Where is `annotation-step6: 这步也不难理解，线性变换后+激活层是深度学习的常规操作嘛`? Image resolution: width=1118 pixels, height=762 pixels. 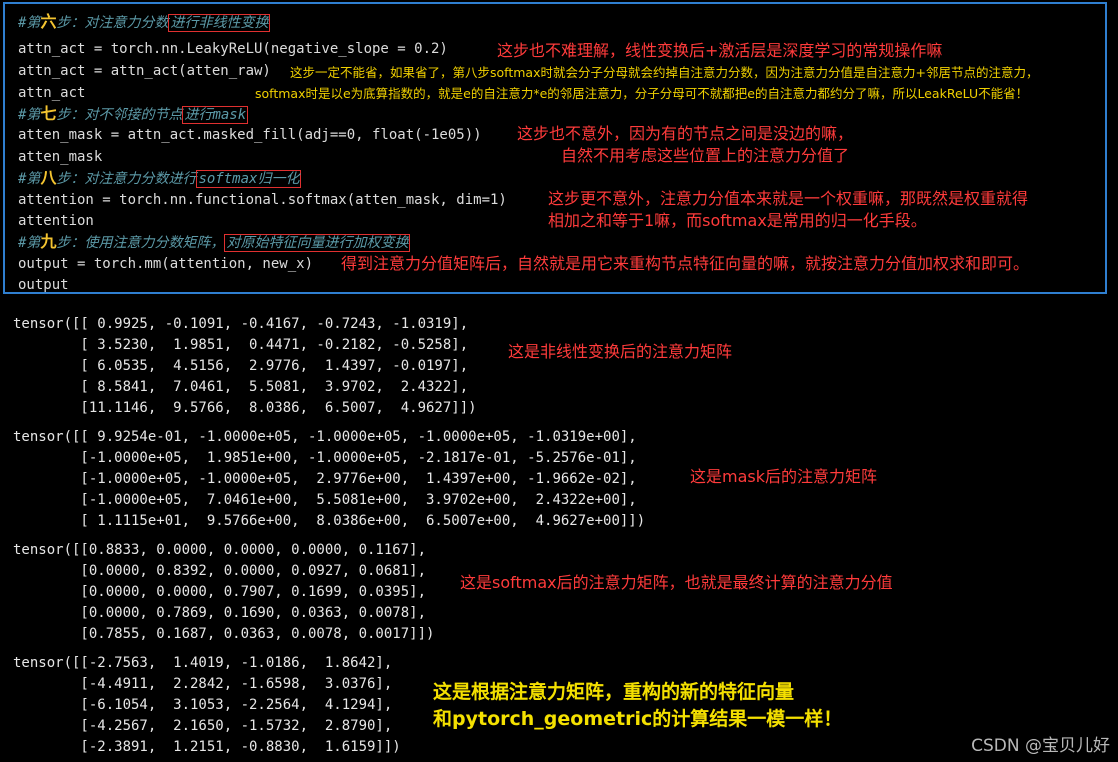
annotation-step6: 这步也不难理解，线性变换后+激活层是深度学习的常规操作嘛 is located at coordinates (720, 50).